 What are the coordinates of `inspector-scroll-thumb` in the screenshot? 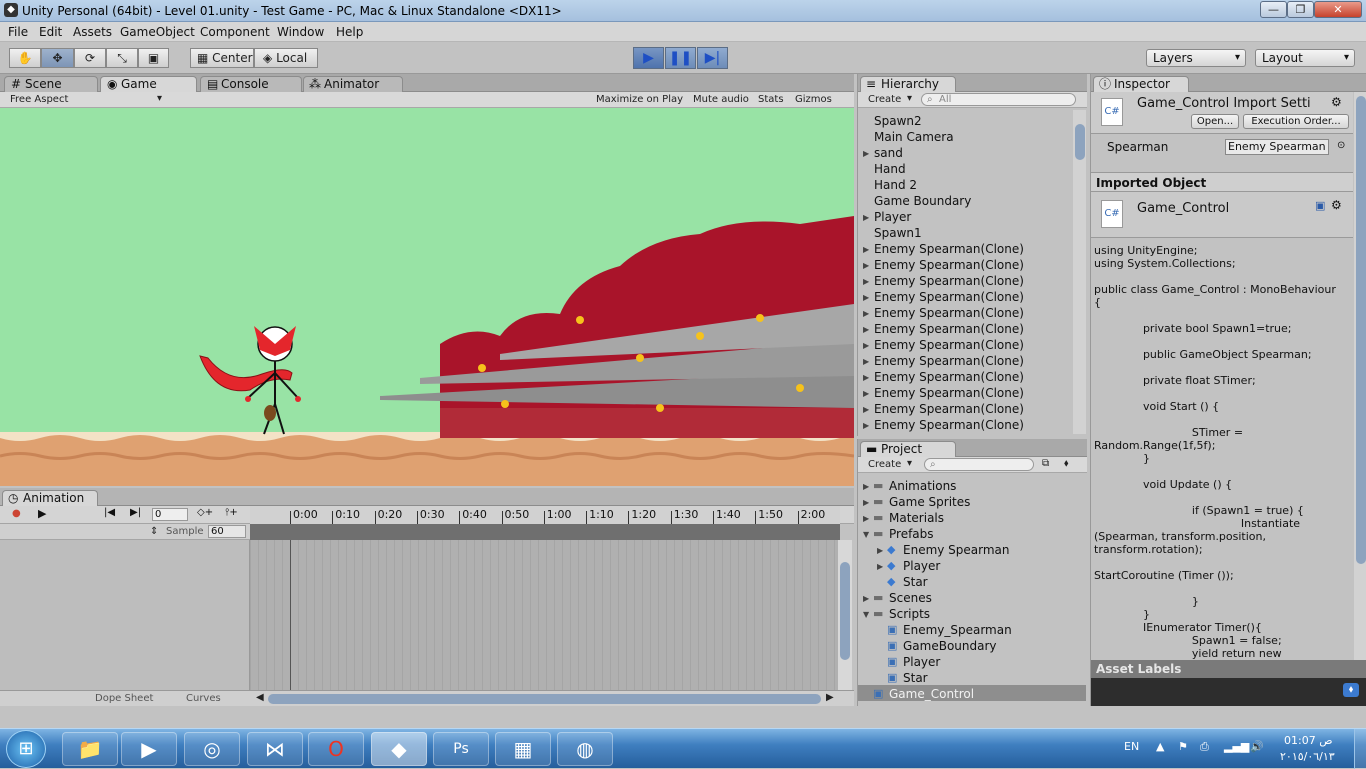 It's located at (1361, 330).